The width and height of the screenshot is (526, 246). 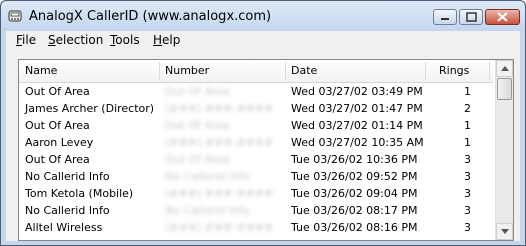 I want to click on cell-name: Alltel Wireless, so click(x=64, y=227).